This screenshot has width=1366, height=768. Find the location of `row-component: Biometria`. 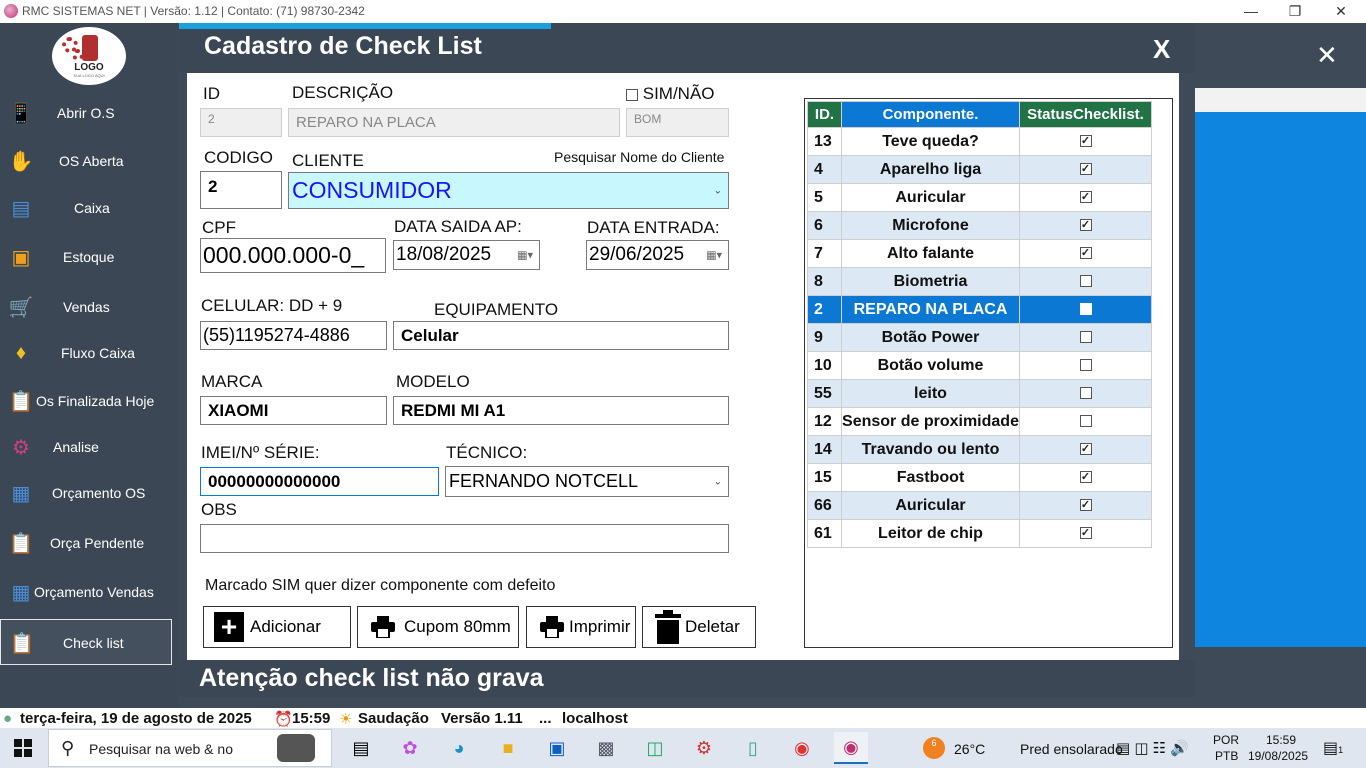

row-component: Biometria is located at coordinates (930, 281).